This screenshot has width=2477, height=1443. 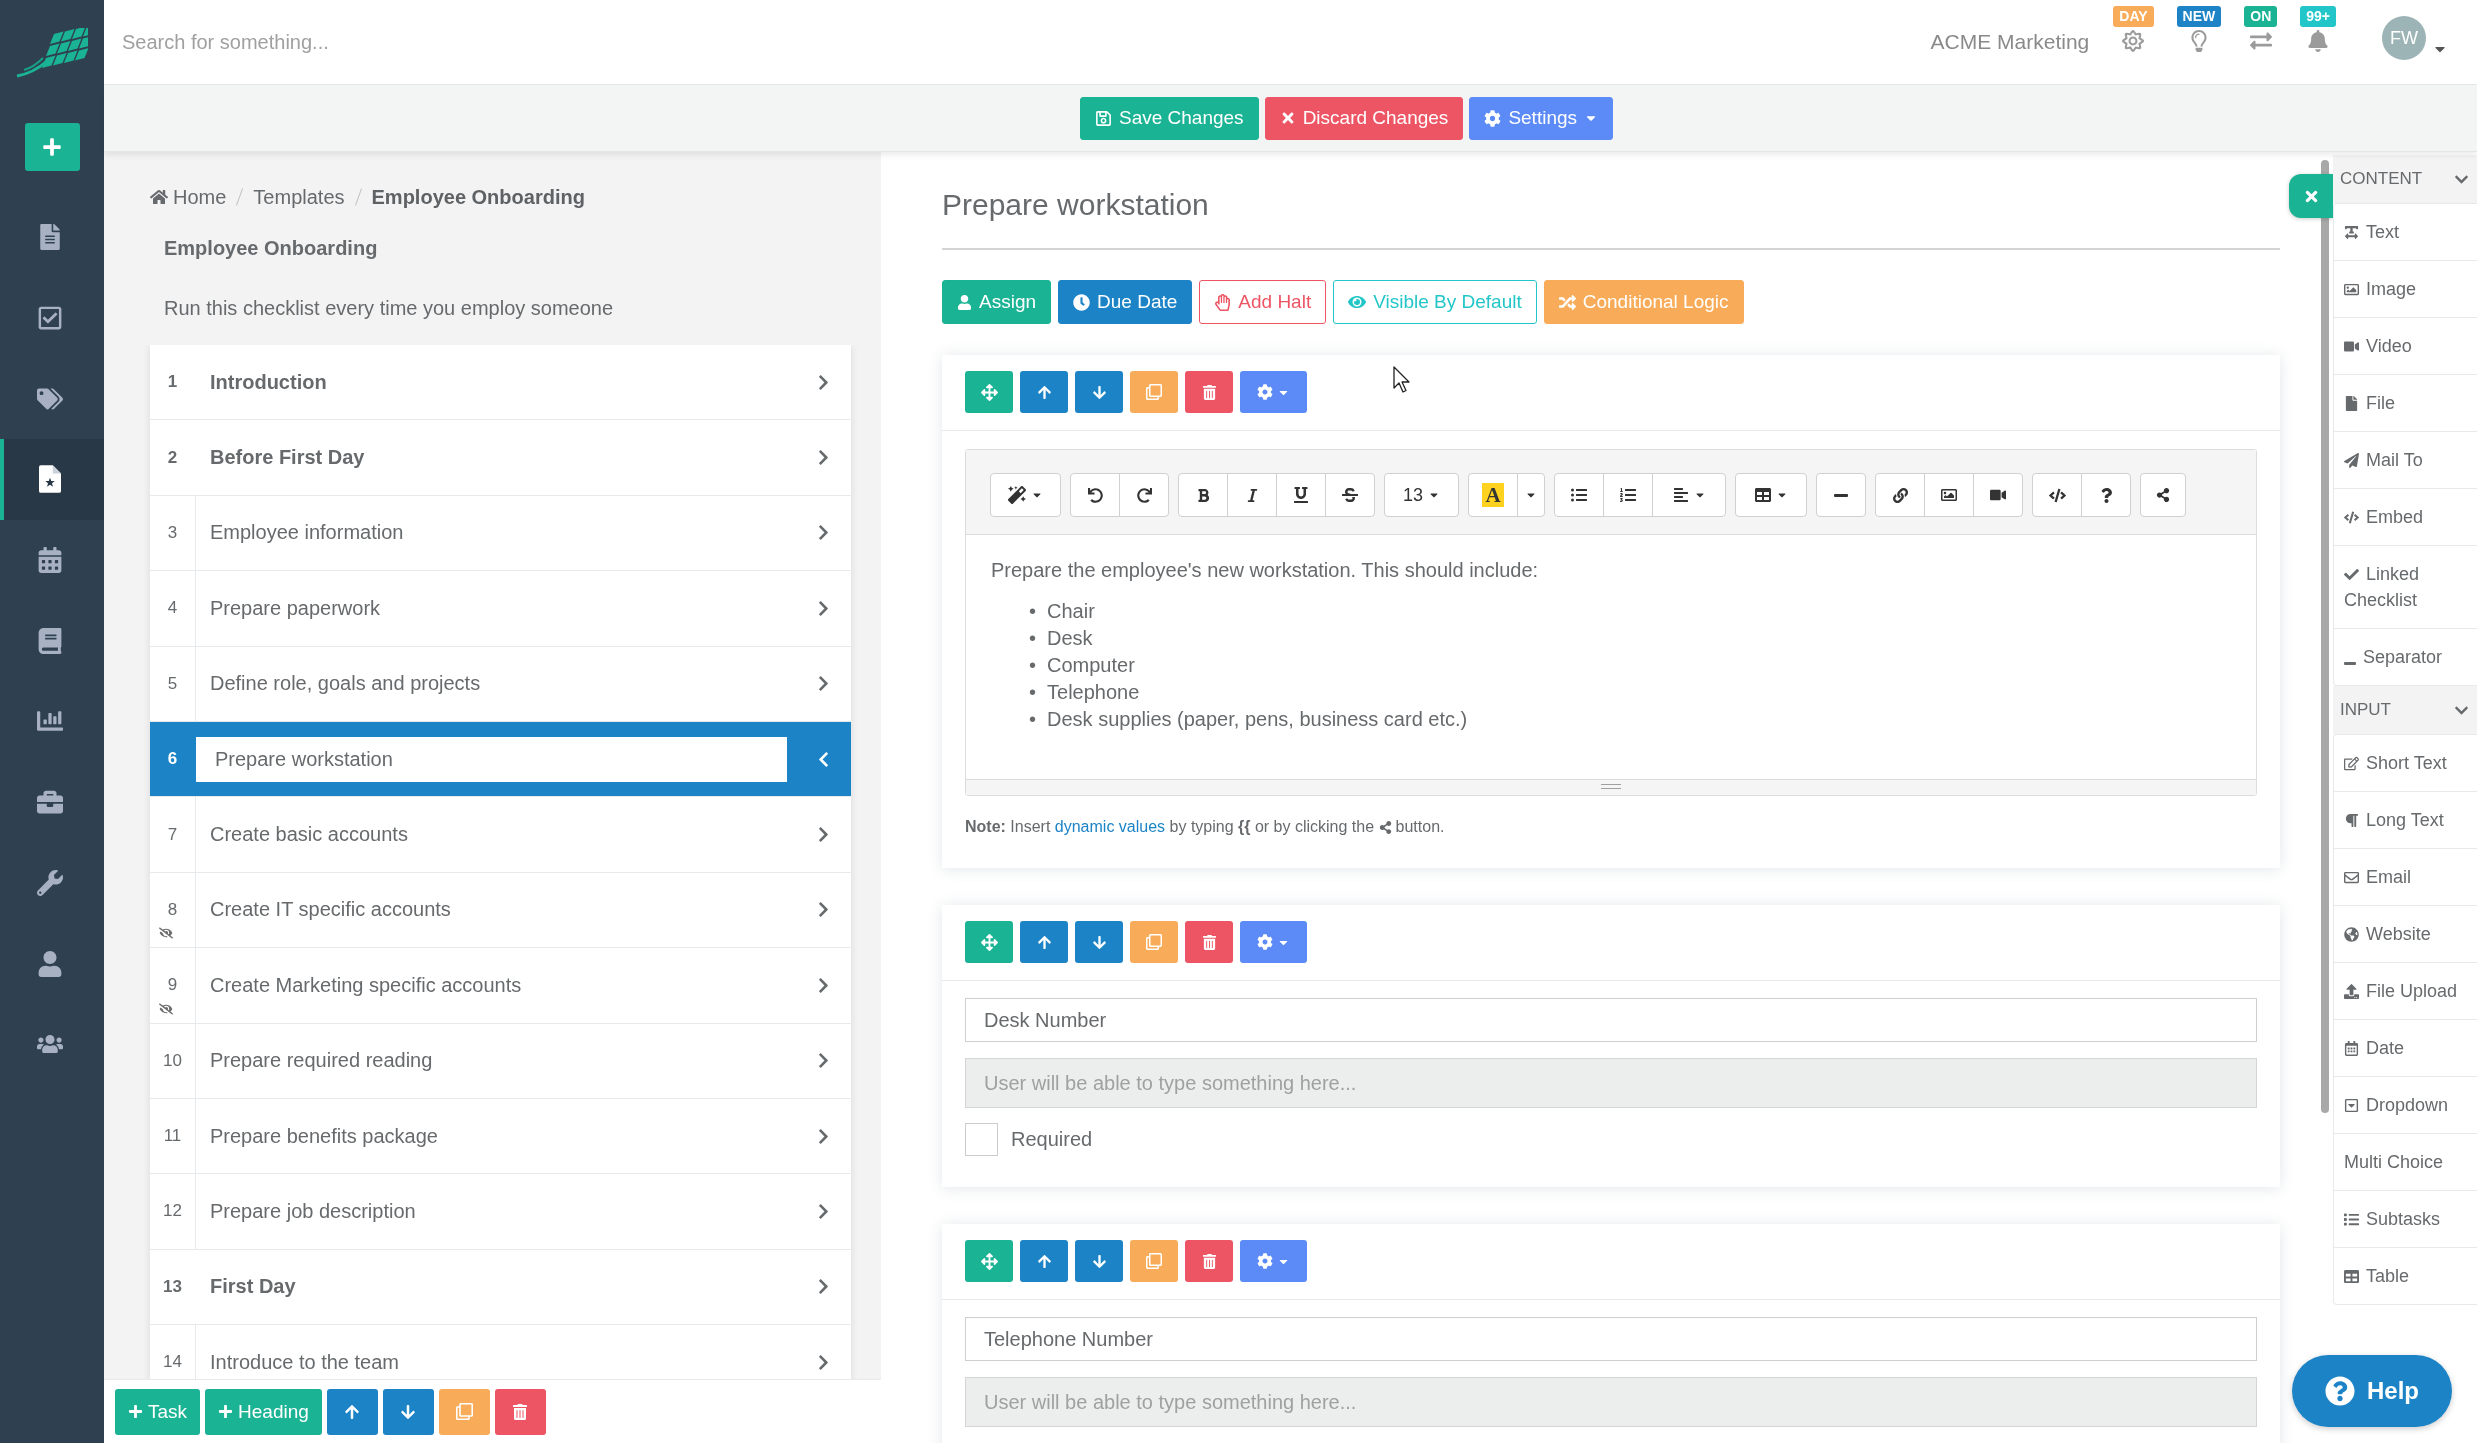 What do you see at coordinates (1357, 302) in the screenshot?
I see `eye-icon` at bounding box center [1357, 302].